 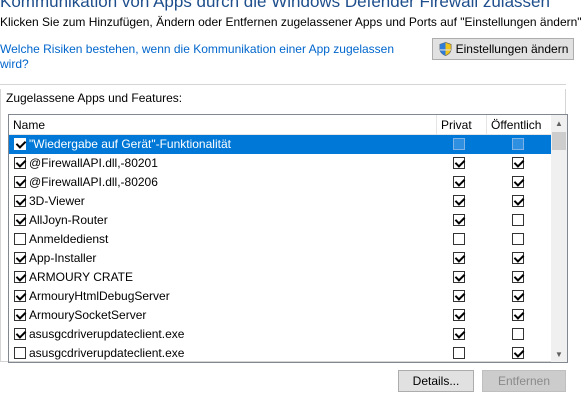 I want to click on table-row: Anmeldedienst, so click(x=281, y=239).